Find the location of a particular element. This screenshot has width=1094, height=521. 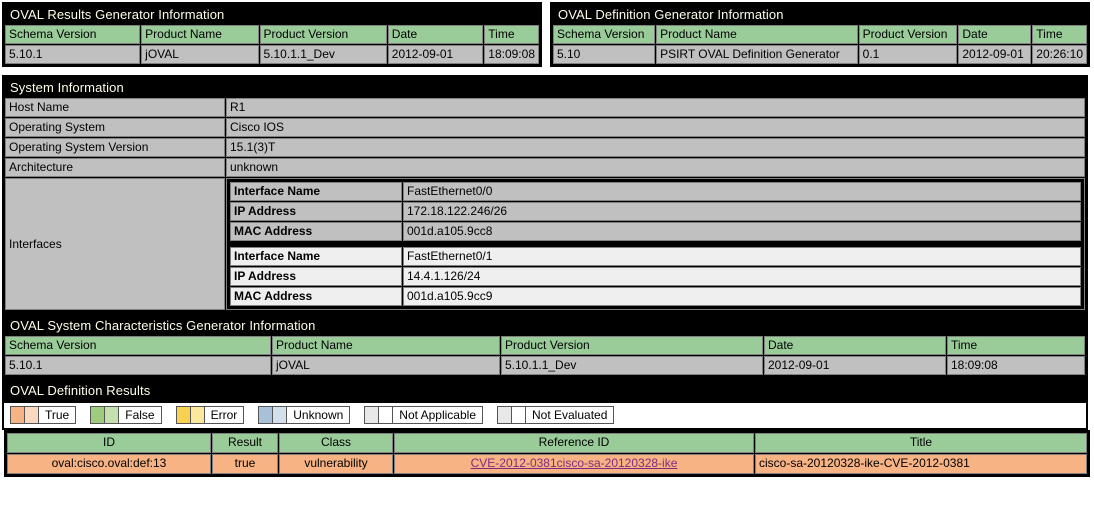

legend-swatch-unknown-secondary is located at coordinates (280, 415).